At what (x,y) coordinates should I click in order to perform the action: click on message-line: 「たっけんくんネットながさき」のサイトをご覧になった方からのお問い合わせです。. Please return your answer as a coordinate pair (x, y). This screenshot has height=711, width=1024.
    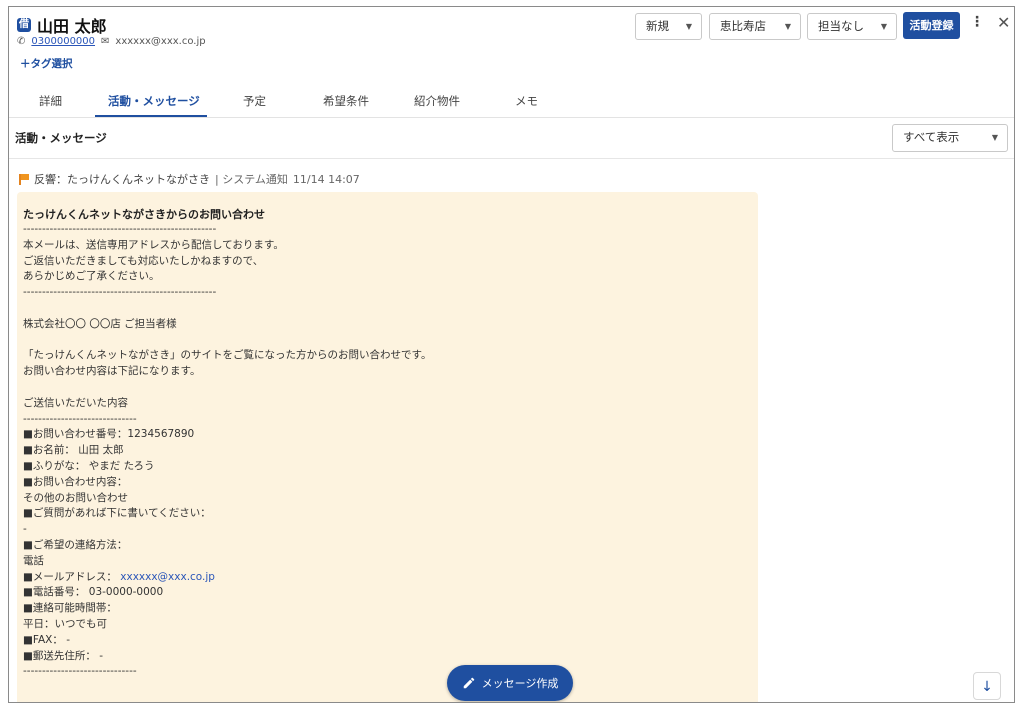
    Looking at the image, I should click on (227, 355).